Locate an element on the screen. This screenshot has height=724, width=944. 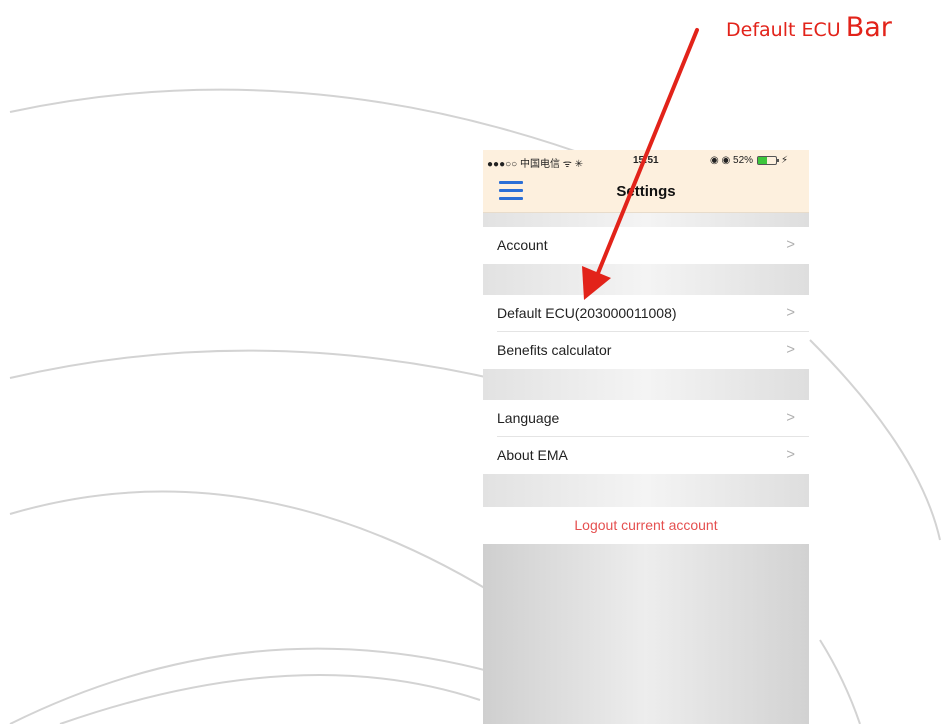
row-language-label: Language is located at coordinates (528, 418).